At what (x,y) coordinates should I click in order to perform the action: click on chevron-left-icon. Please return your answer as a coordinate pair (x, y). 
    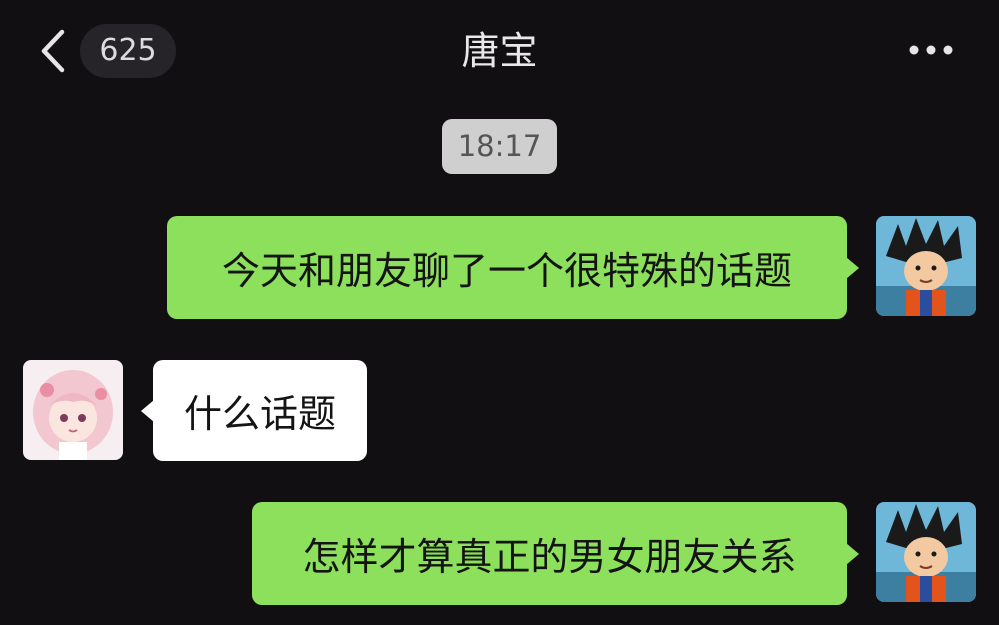
    Looking at the image, I should click on (53, 51).